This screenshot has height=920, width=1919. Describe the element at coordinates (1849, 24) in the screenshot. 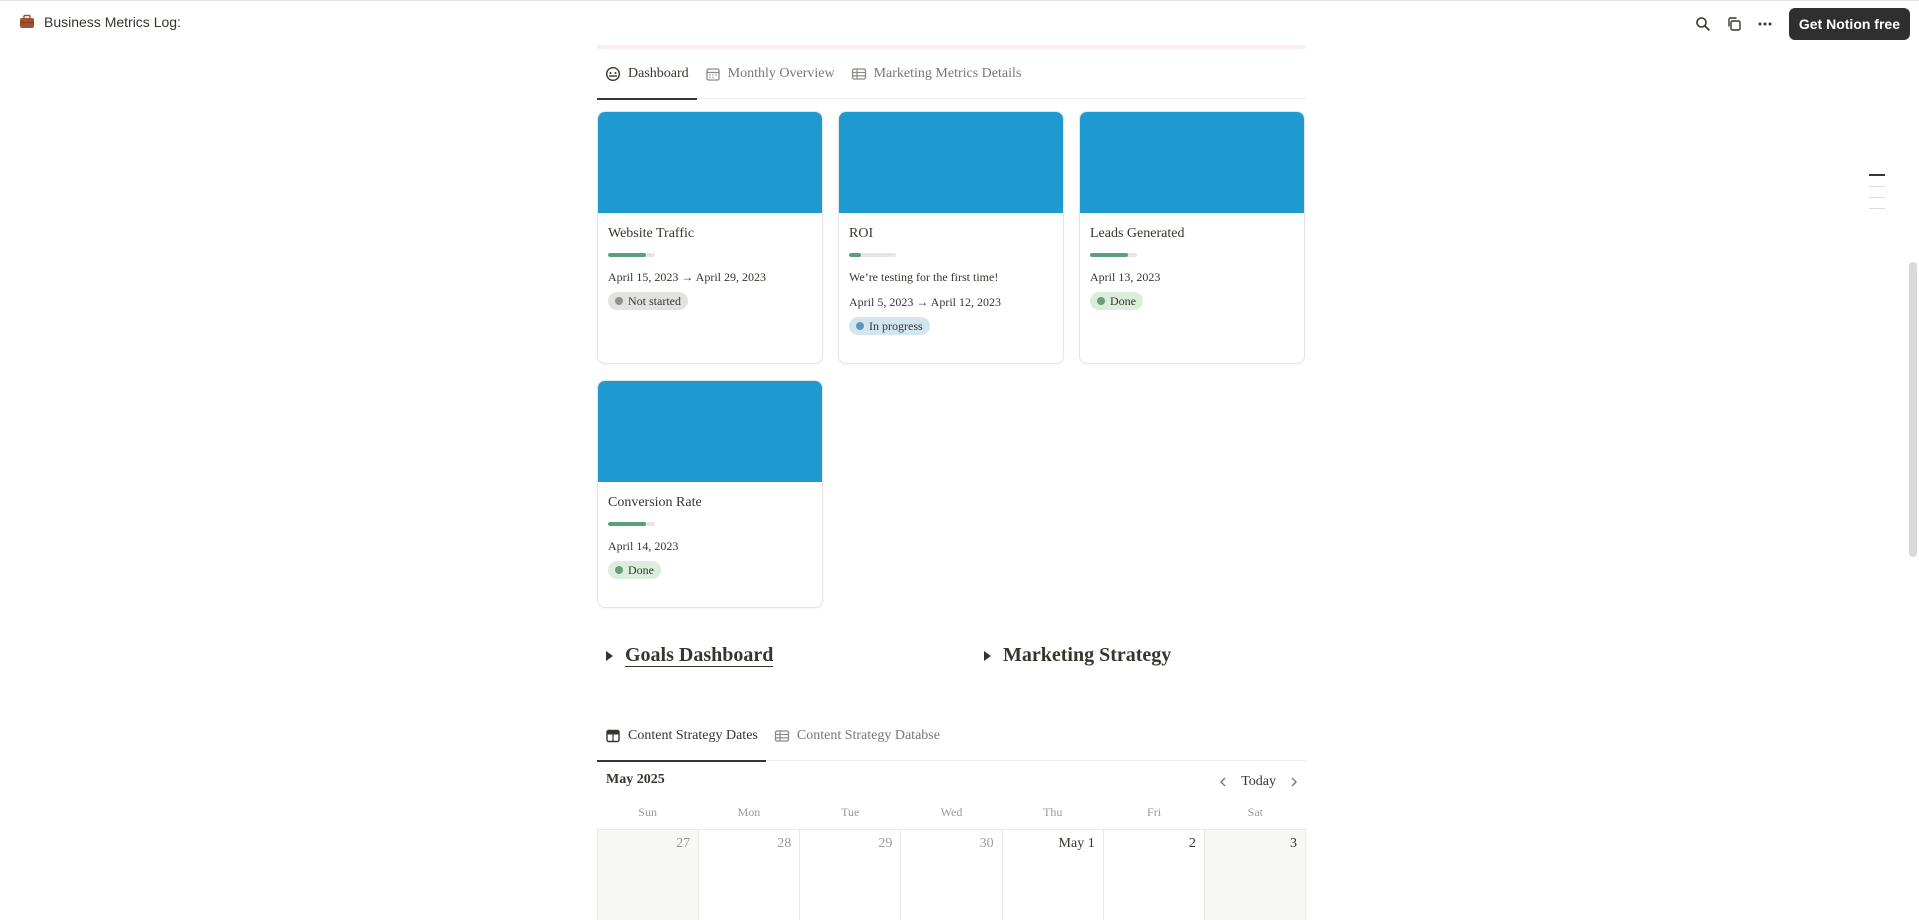

I see `get-notion-free-button: Get Notion free` at that location.